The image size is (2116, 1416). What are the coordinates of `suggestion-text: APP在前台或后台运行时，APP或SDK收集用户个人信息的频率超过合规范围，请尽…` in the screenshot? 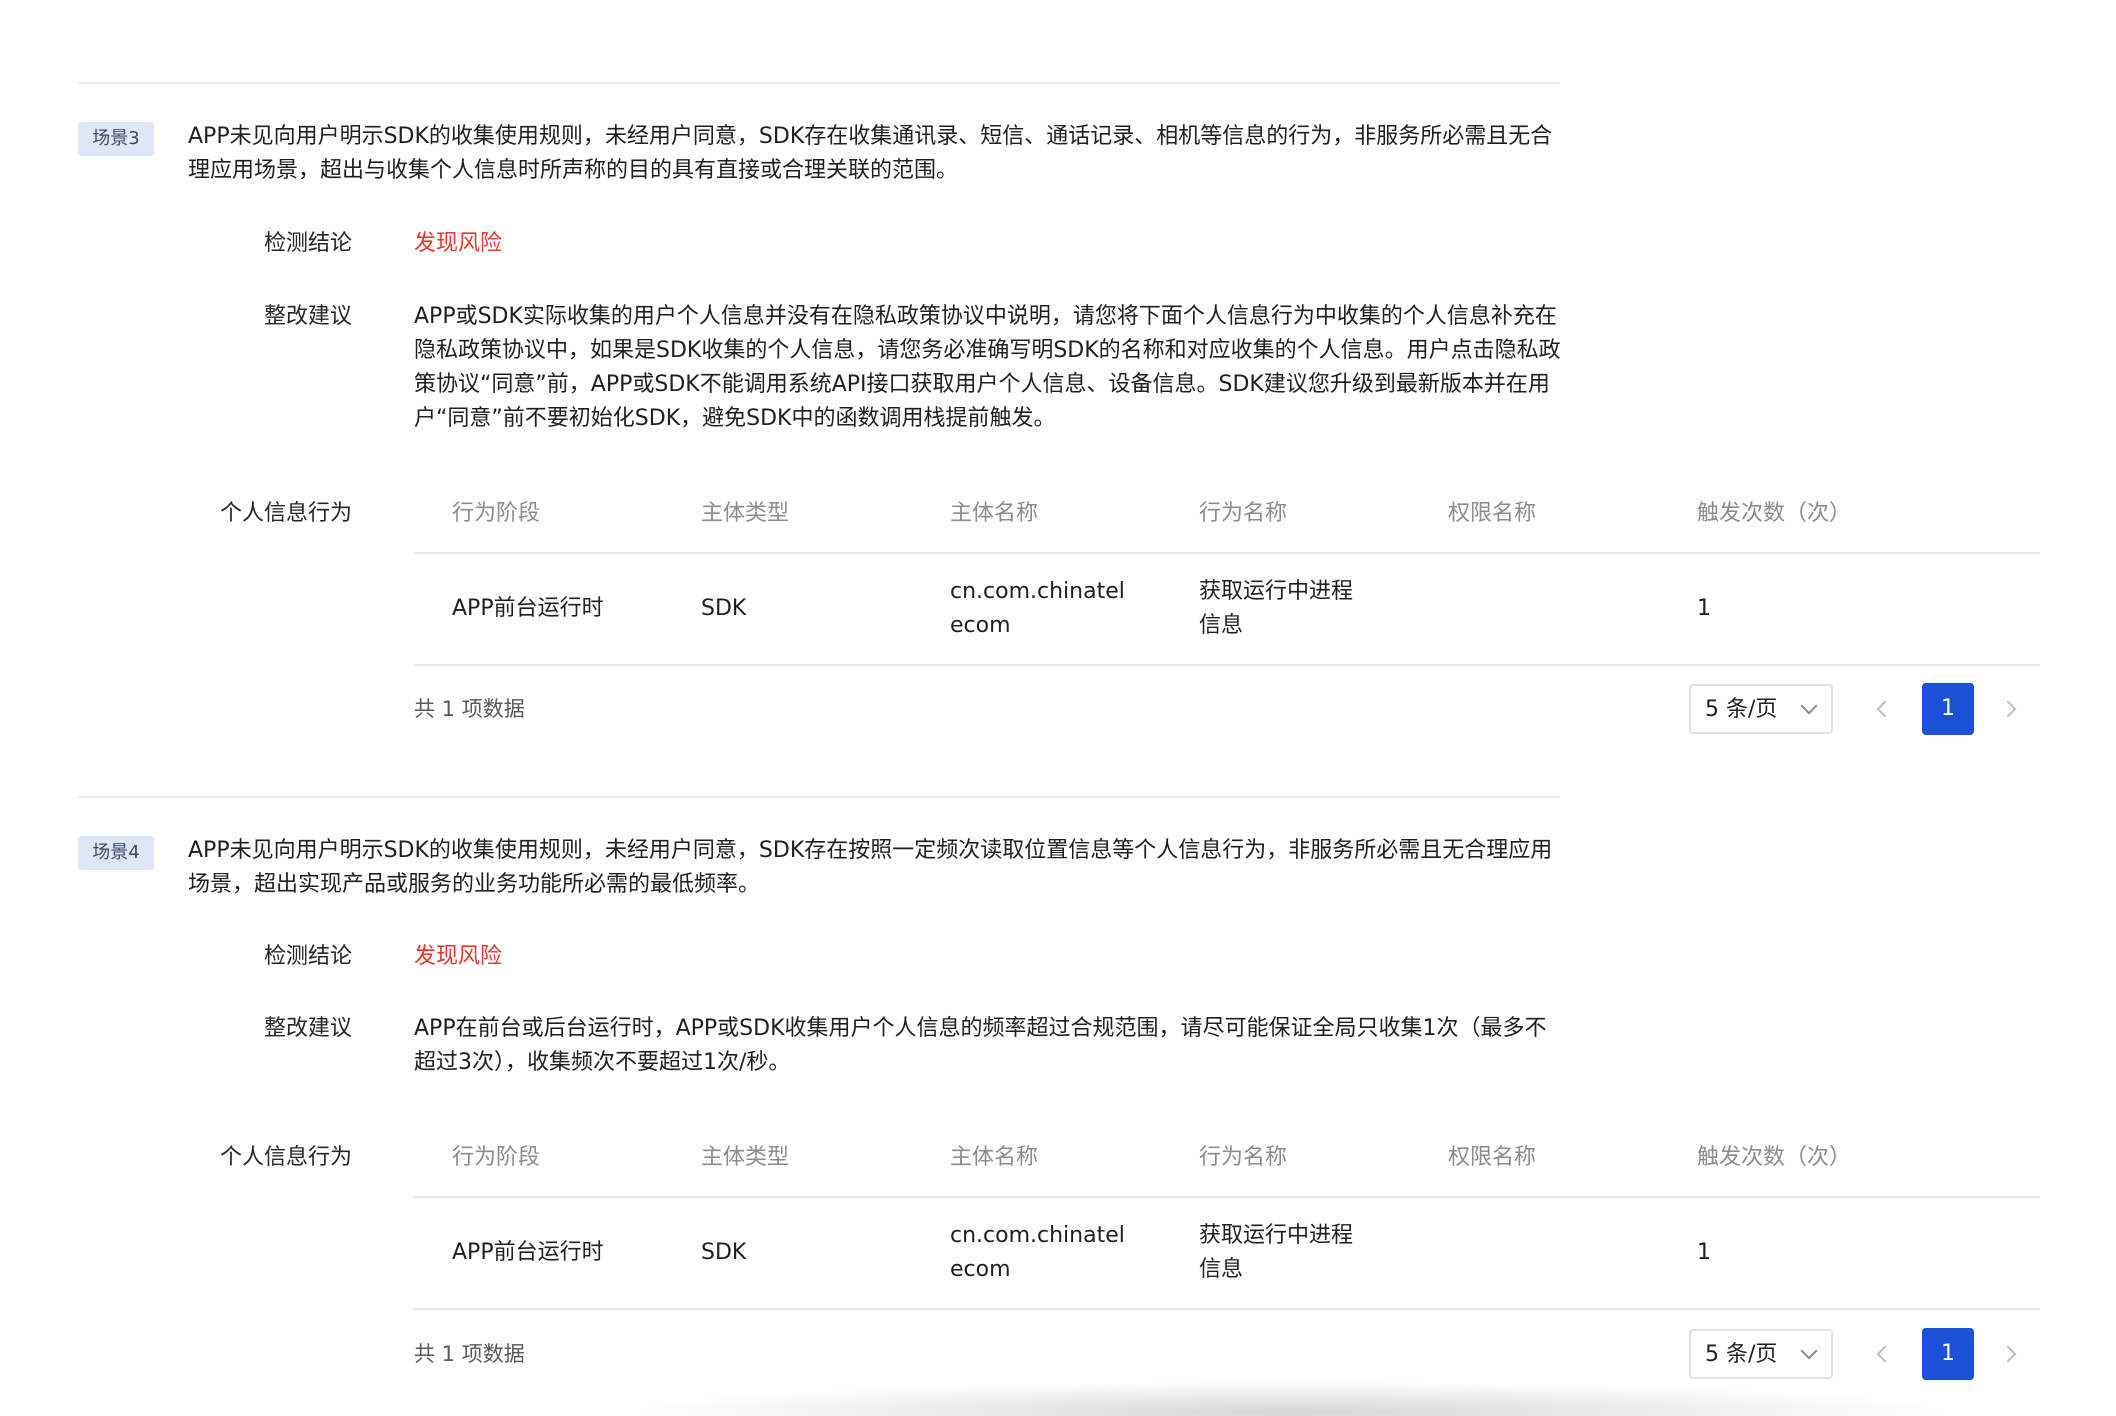 It's located at (980, 1045).